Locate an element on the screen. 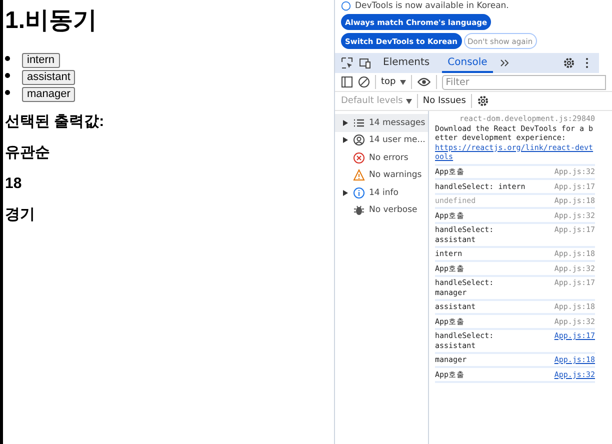 This screenshot has height=444, width=612. warning-icon is located at coordinates (359, 175).